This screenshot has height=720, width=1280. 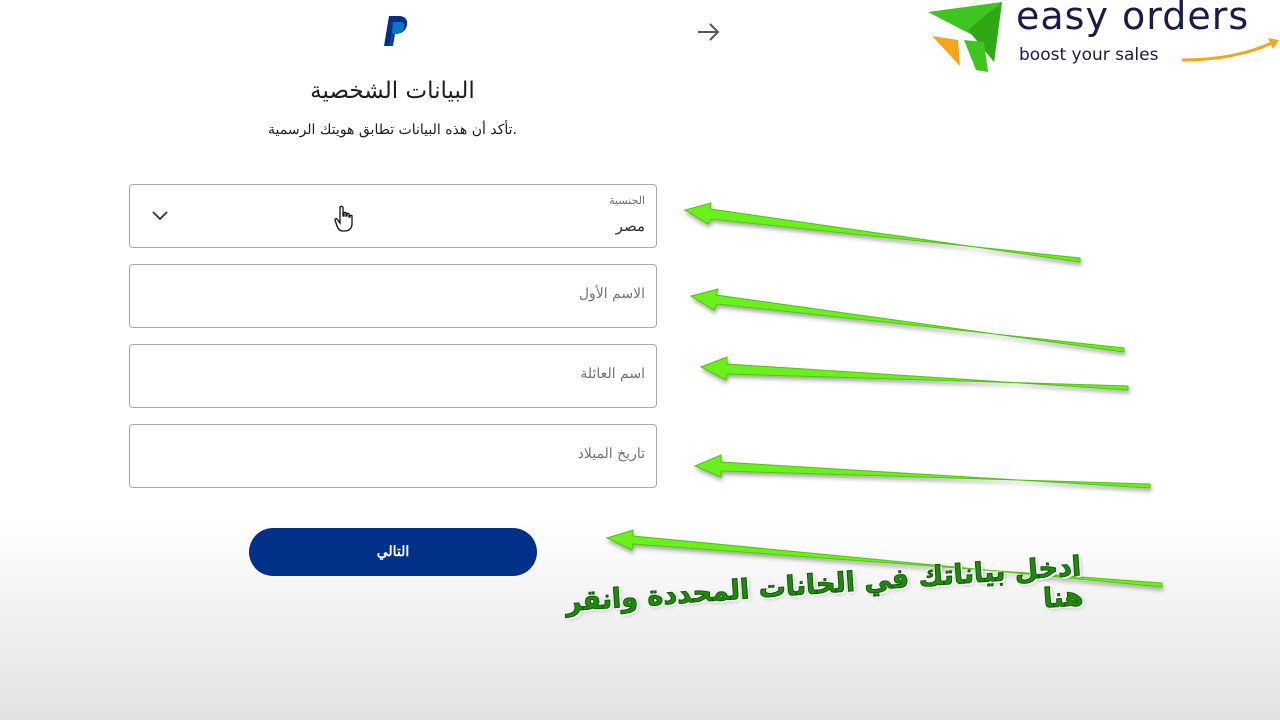 What do you see at coordinates (627, 200) in the screenshot?
I see `nationality-label: الجنسية` at bounding box center [627, 200].